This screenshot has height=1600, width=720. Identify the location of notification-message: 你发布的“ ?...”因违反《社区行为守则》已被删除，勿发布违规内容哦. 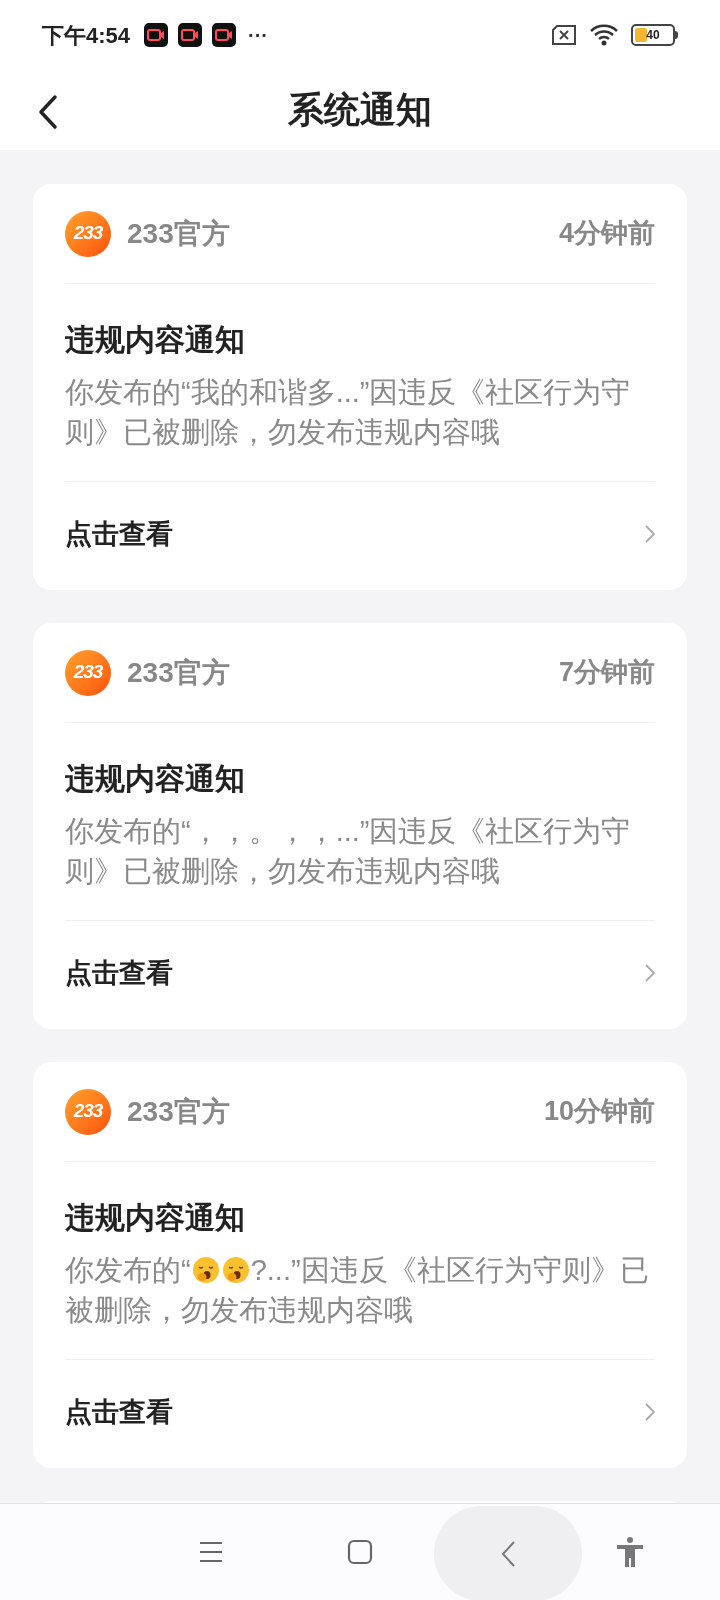
(357, 1290).